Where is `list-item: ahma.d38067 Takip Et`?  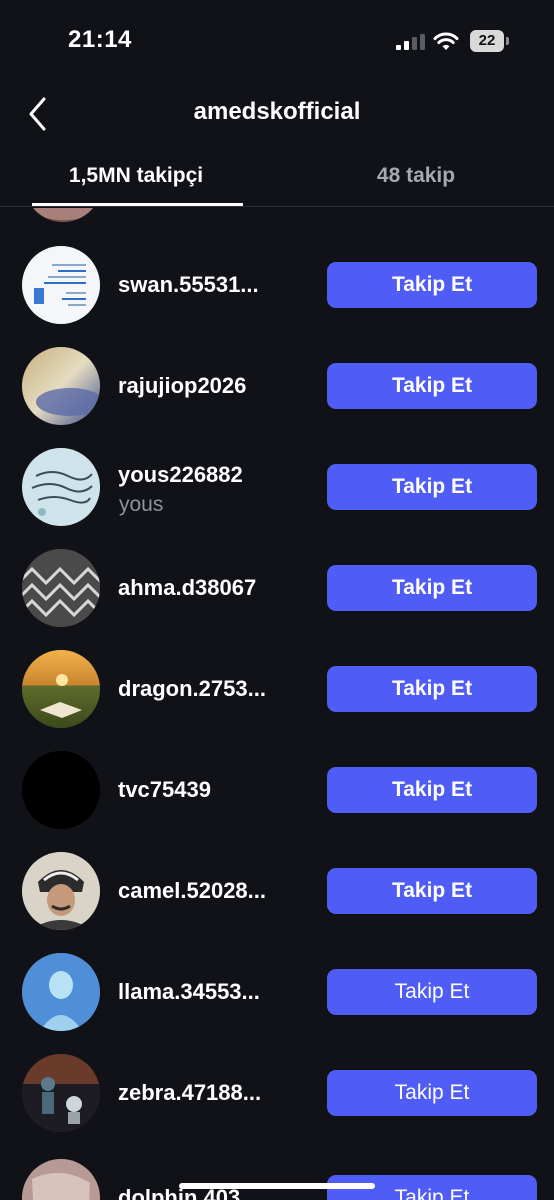 list-item: ahma.d38067 Takip Et is located at coordinates (277, 586).